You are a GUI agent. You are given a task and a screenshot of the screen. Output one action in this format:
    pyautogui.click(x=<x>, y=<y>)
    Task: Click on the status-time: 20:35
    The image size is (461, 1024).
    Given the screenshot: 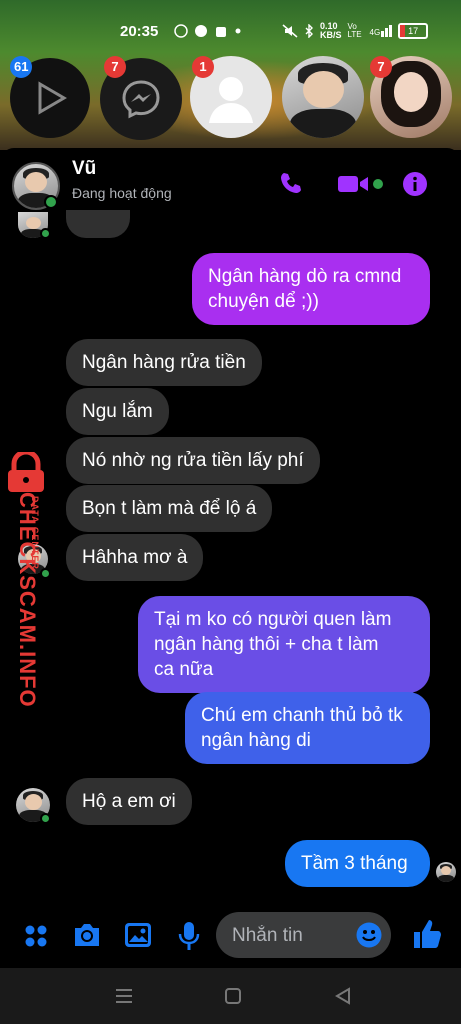 What is the action you would take?
    pyautogui.click(x=139, y=31)
    